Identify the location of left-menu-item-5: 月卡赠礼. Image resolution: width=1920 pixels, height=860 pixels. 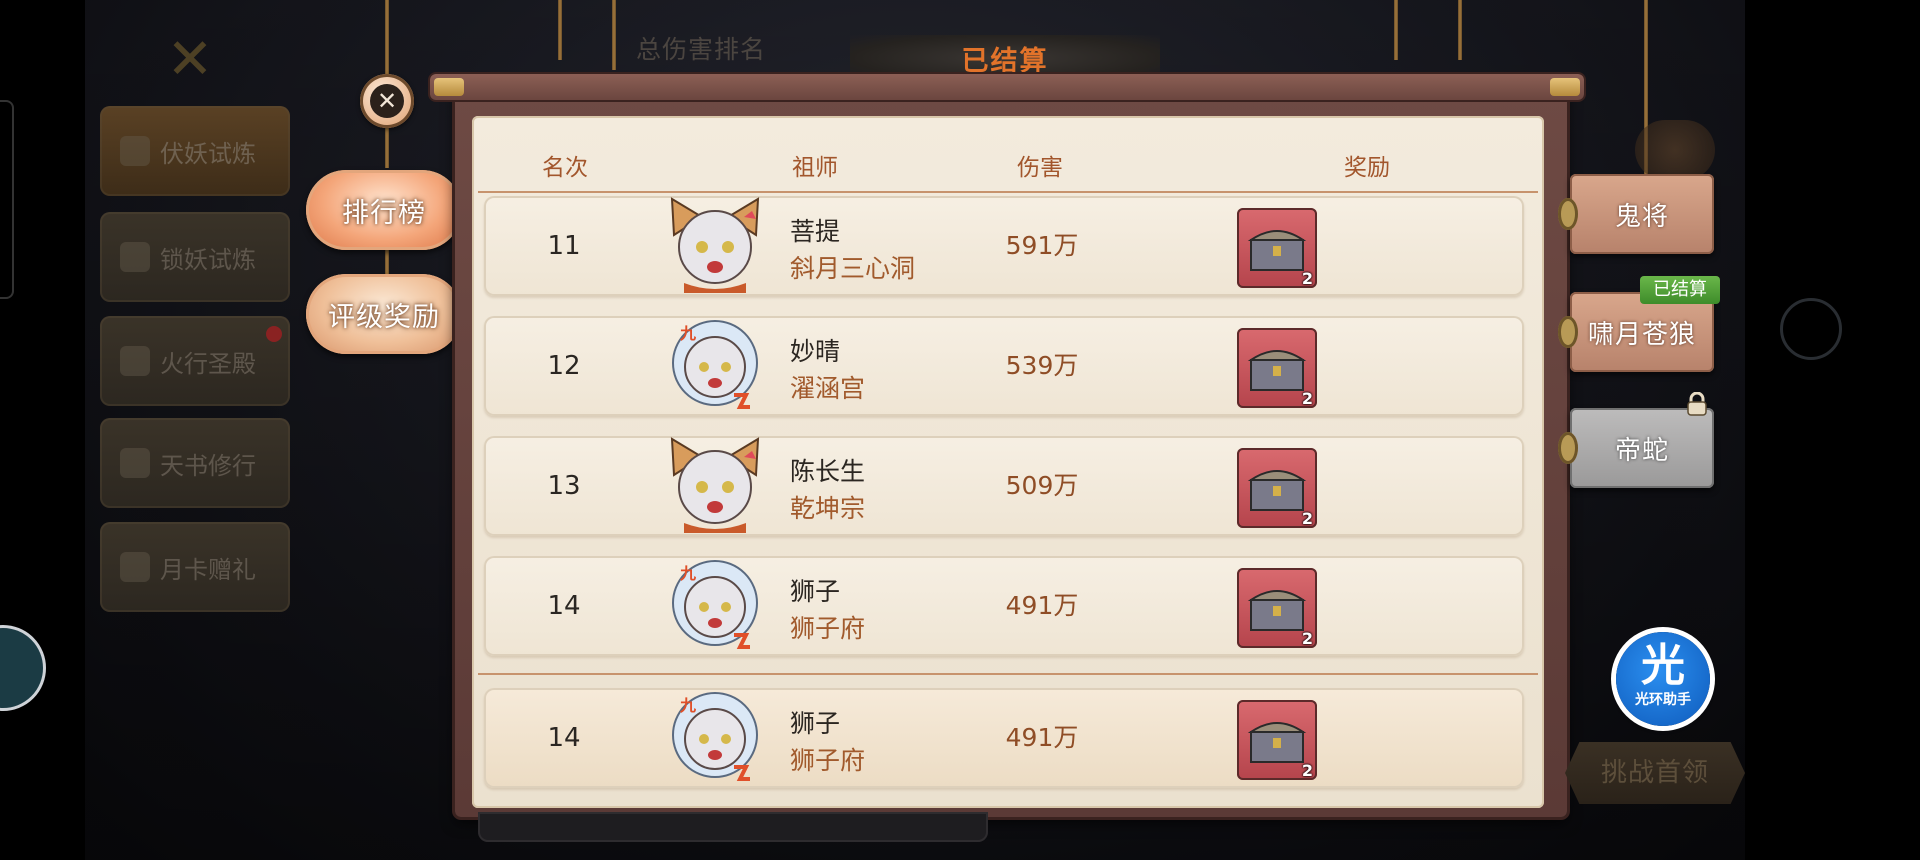
(195, 567).